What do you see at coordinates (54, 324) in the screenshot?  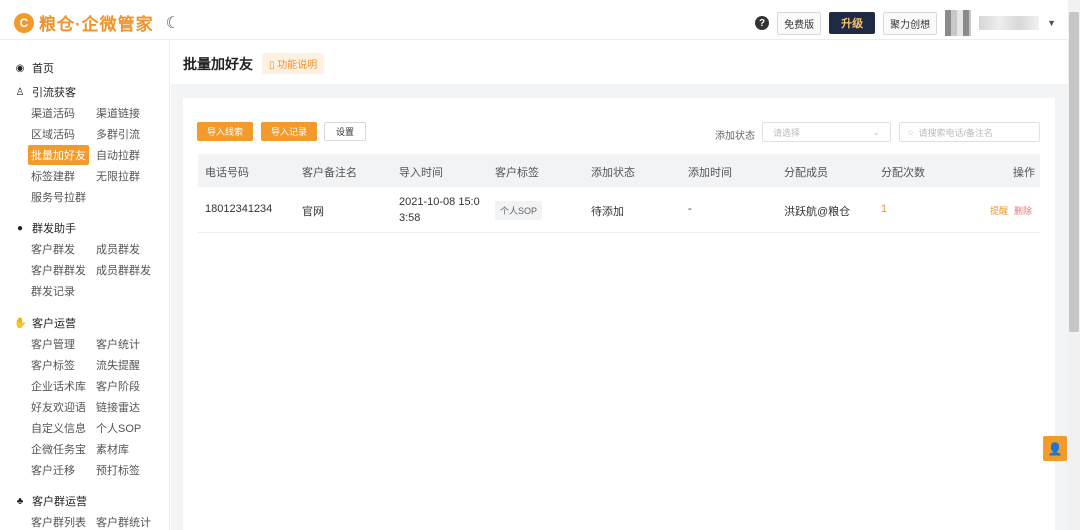 I see `sidebar-section-title: 客户运营` at bounding box center [54, 324].